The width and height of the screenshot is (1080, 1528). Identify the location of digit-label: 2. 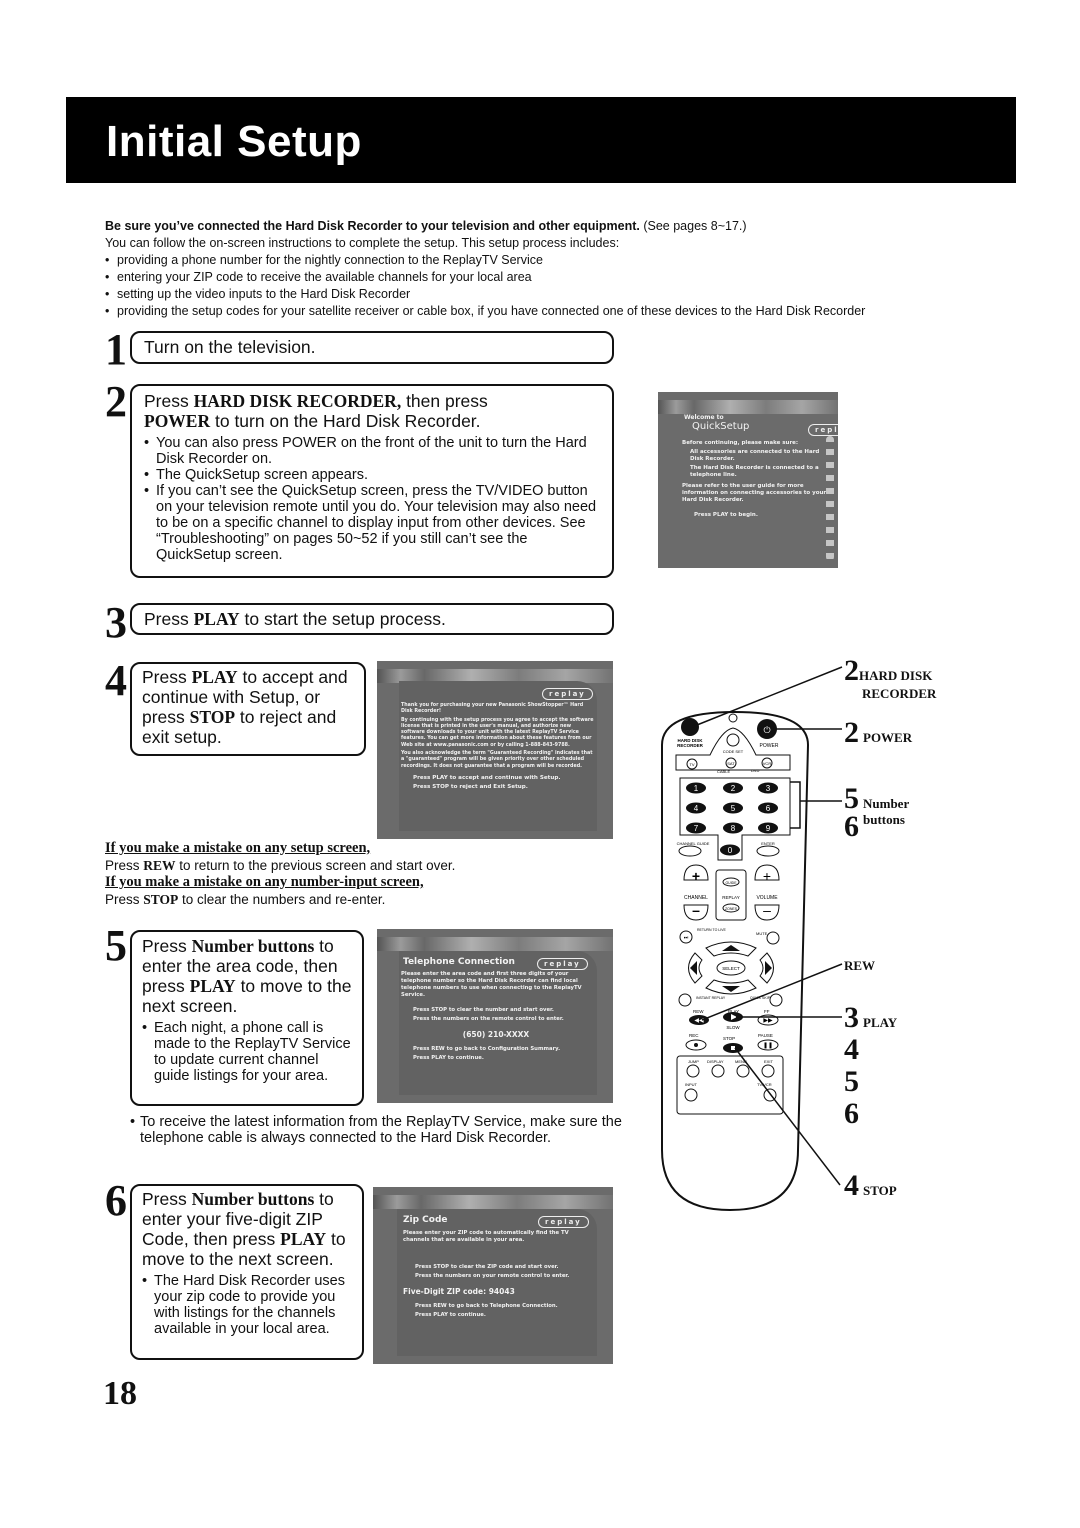
(733, 788).